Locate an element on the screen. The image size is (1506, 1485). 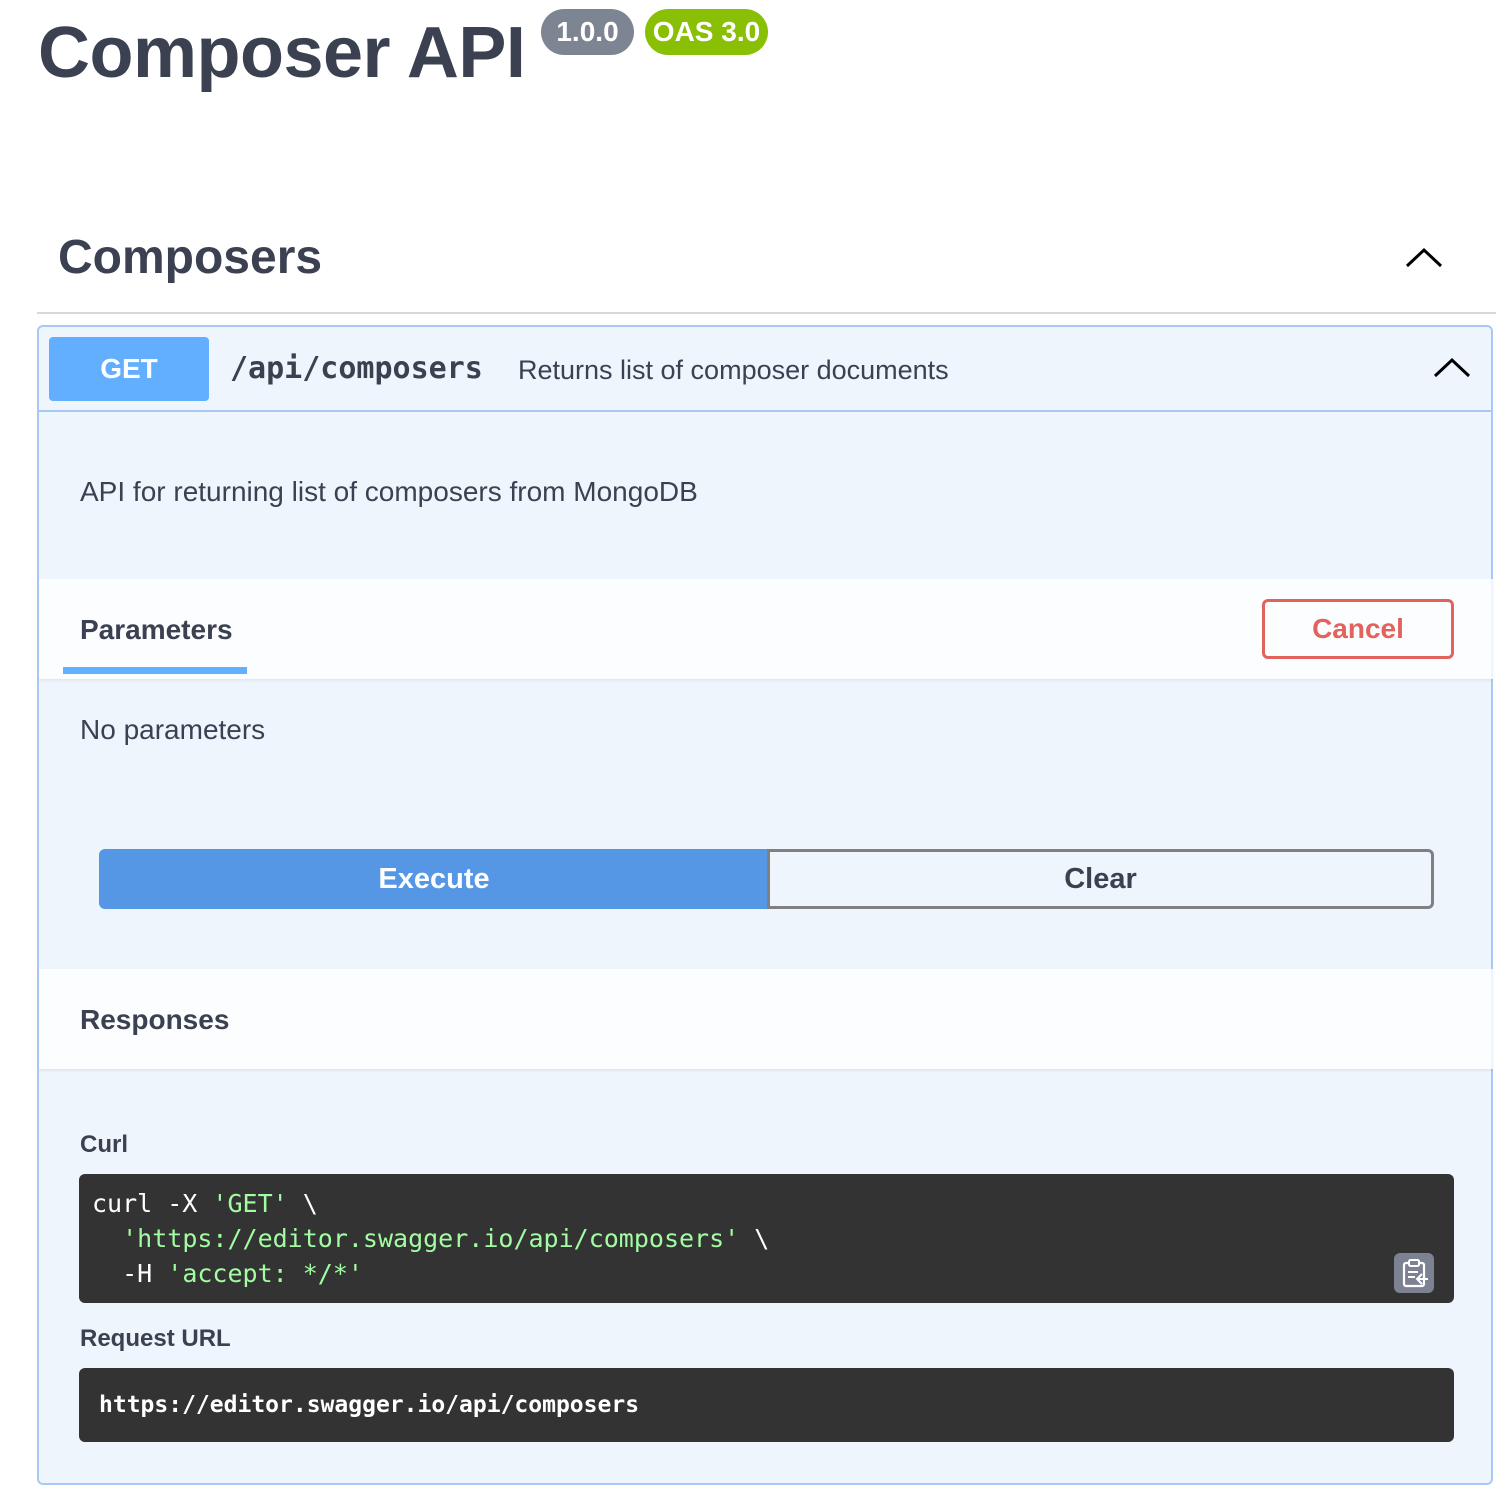
oas-badge: OAS 3.0 is located at coordinates (706, 32).